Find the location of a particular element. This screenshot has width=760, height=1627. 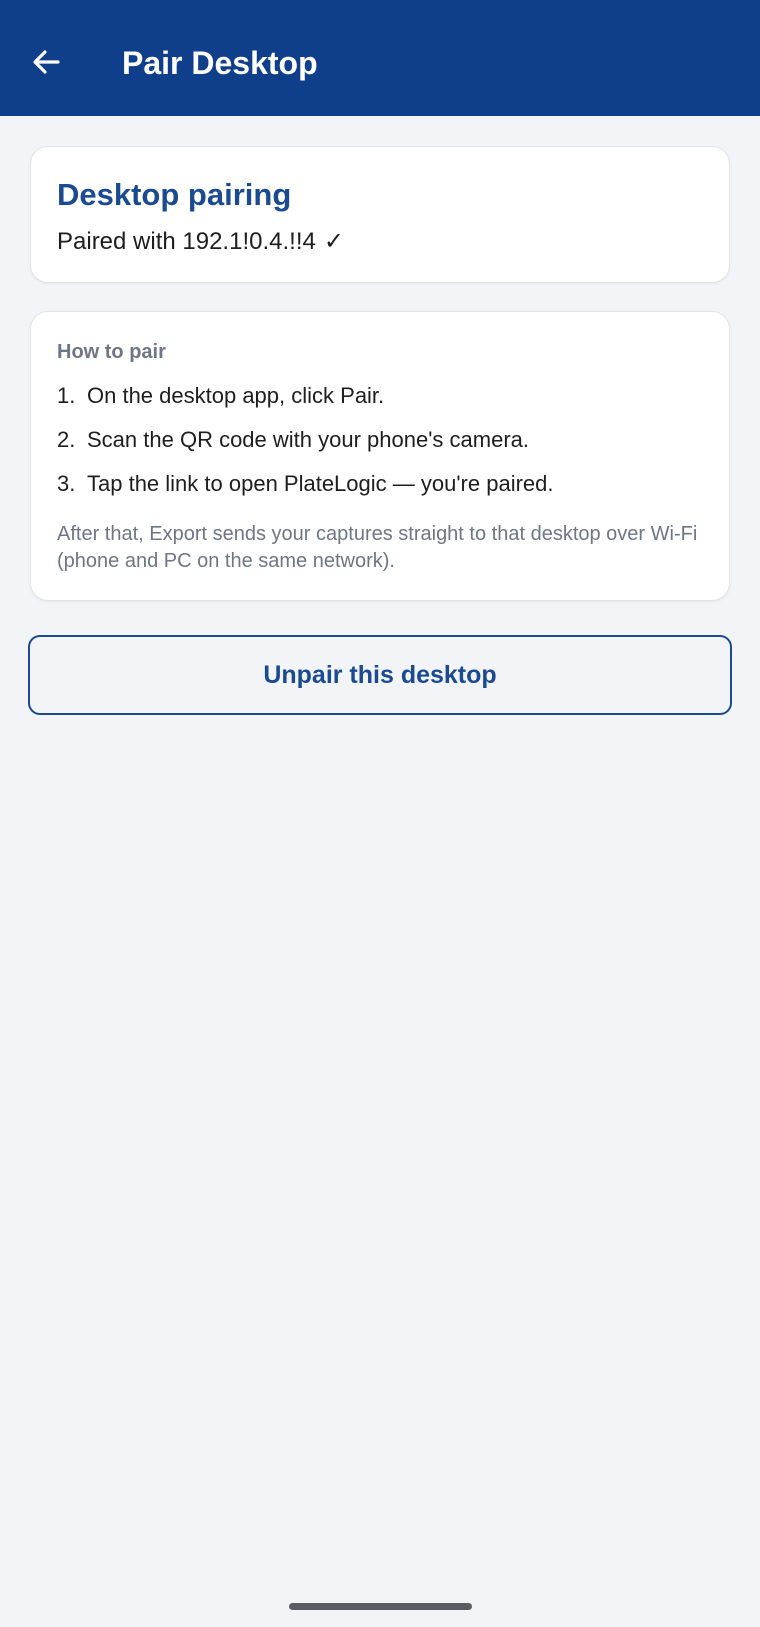

pairing-status: Paired with 192.1!0.4.!!4 ✓ is located at coordinates (200, 241).